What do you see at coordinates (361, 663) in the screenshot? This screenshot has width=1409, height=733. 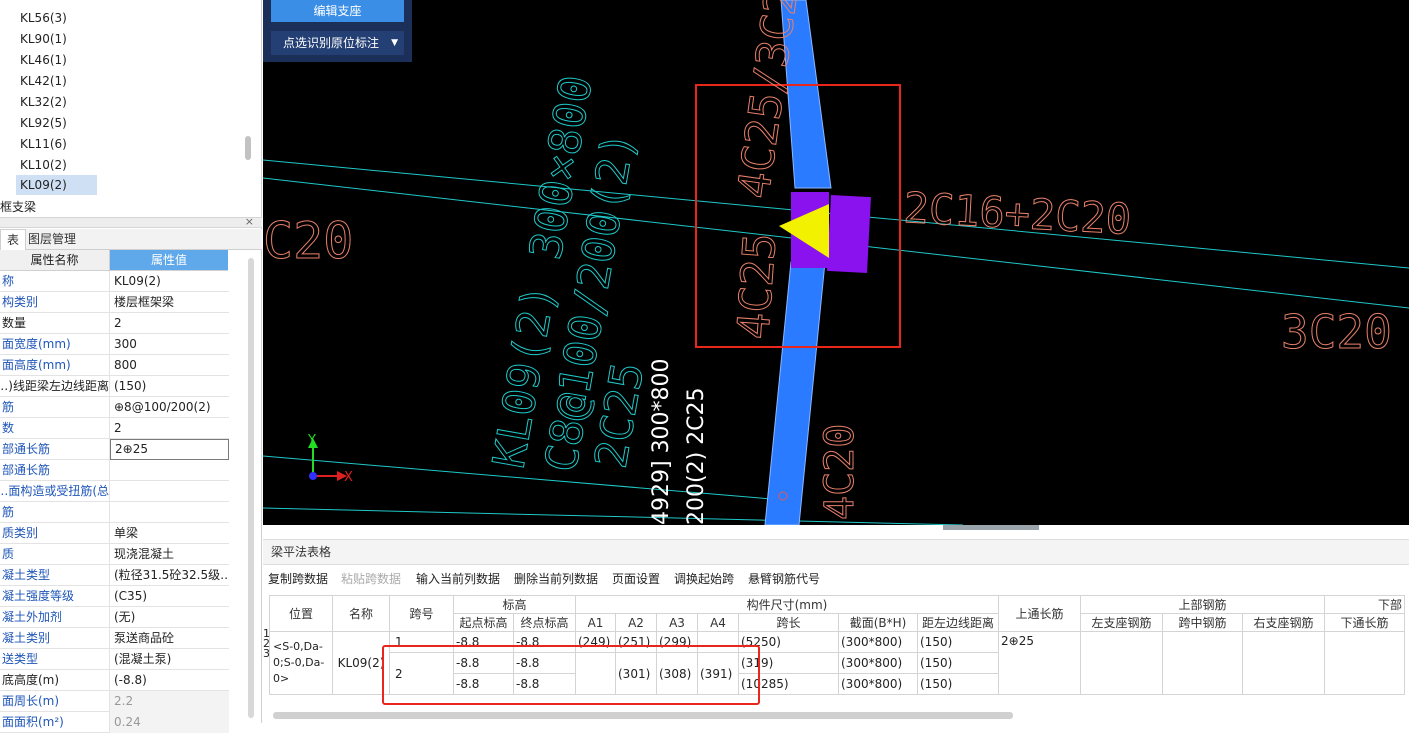 I see `cell-name: KL09(2)` at bounding box center [361, 663].